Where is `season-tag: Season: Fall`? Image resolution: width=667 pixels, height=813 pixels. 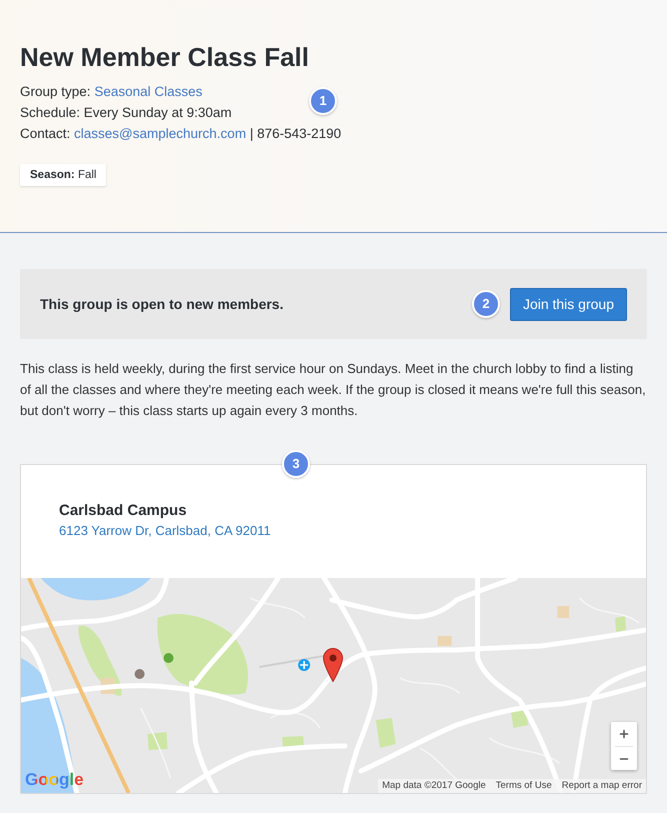 season-tag: Season: Fall is located at coordinates (63, 175).